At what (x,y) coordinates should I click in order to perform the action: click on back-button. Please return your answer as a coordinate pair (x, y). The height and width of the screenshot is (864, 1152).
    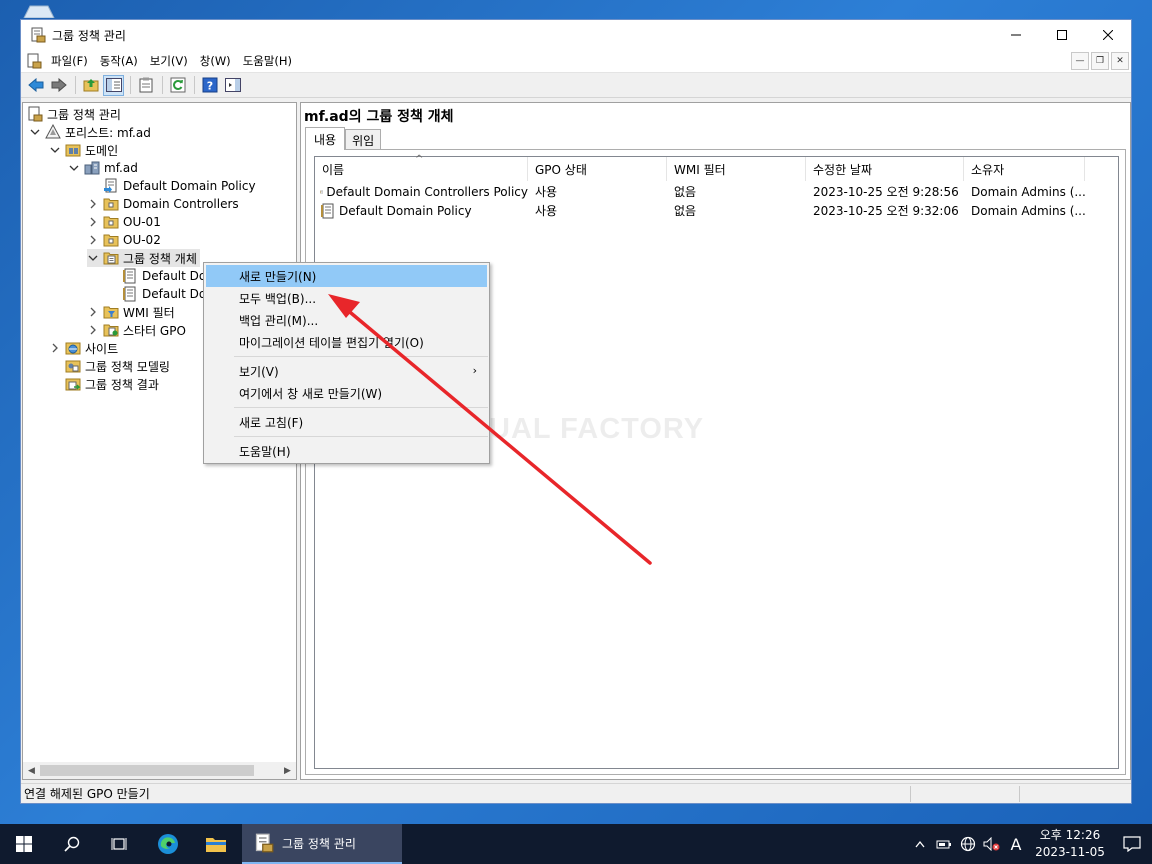
    Looking at the image, I should click on (35, 85).